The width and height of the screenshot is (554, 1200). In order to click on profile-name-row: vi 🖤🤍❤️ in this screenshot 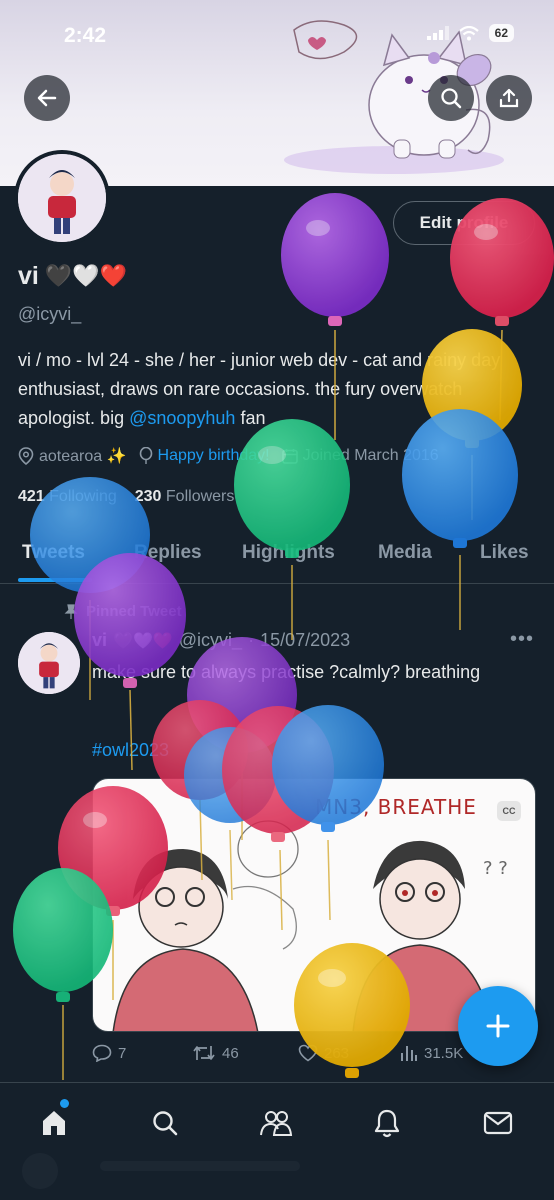, I will do `click(72, 276)`.